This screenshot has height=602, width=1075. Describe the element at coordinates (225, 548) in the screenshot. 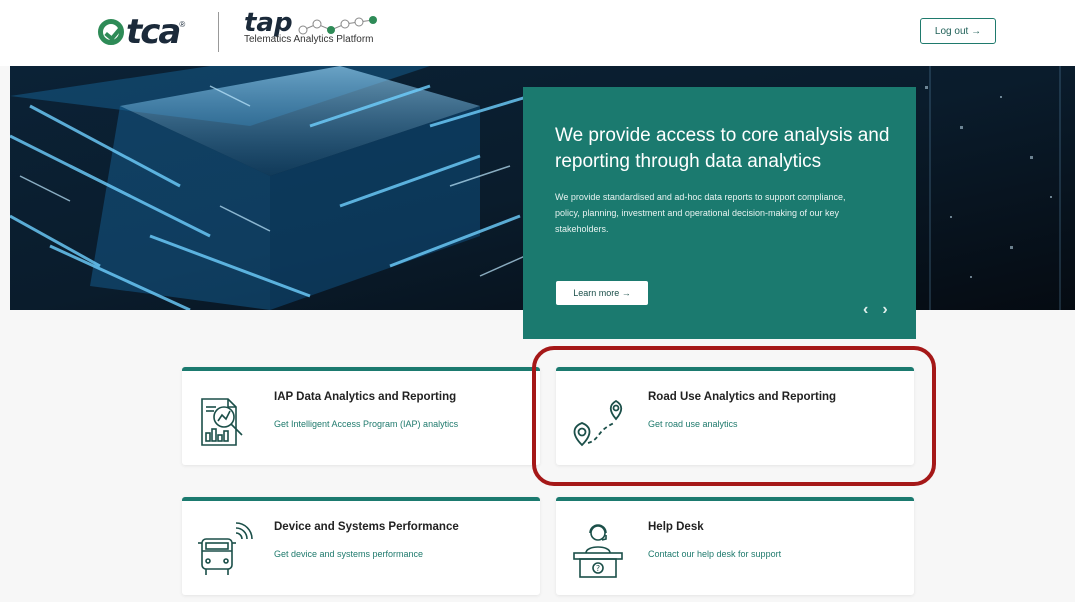

I see `connected-bus-icon` at that location.